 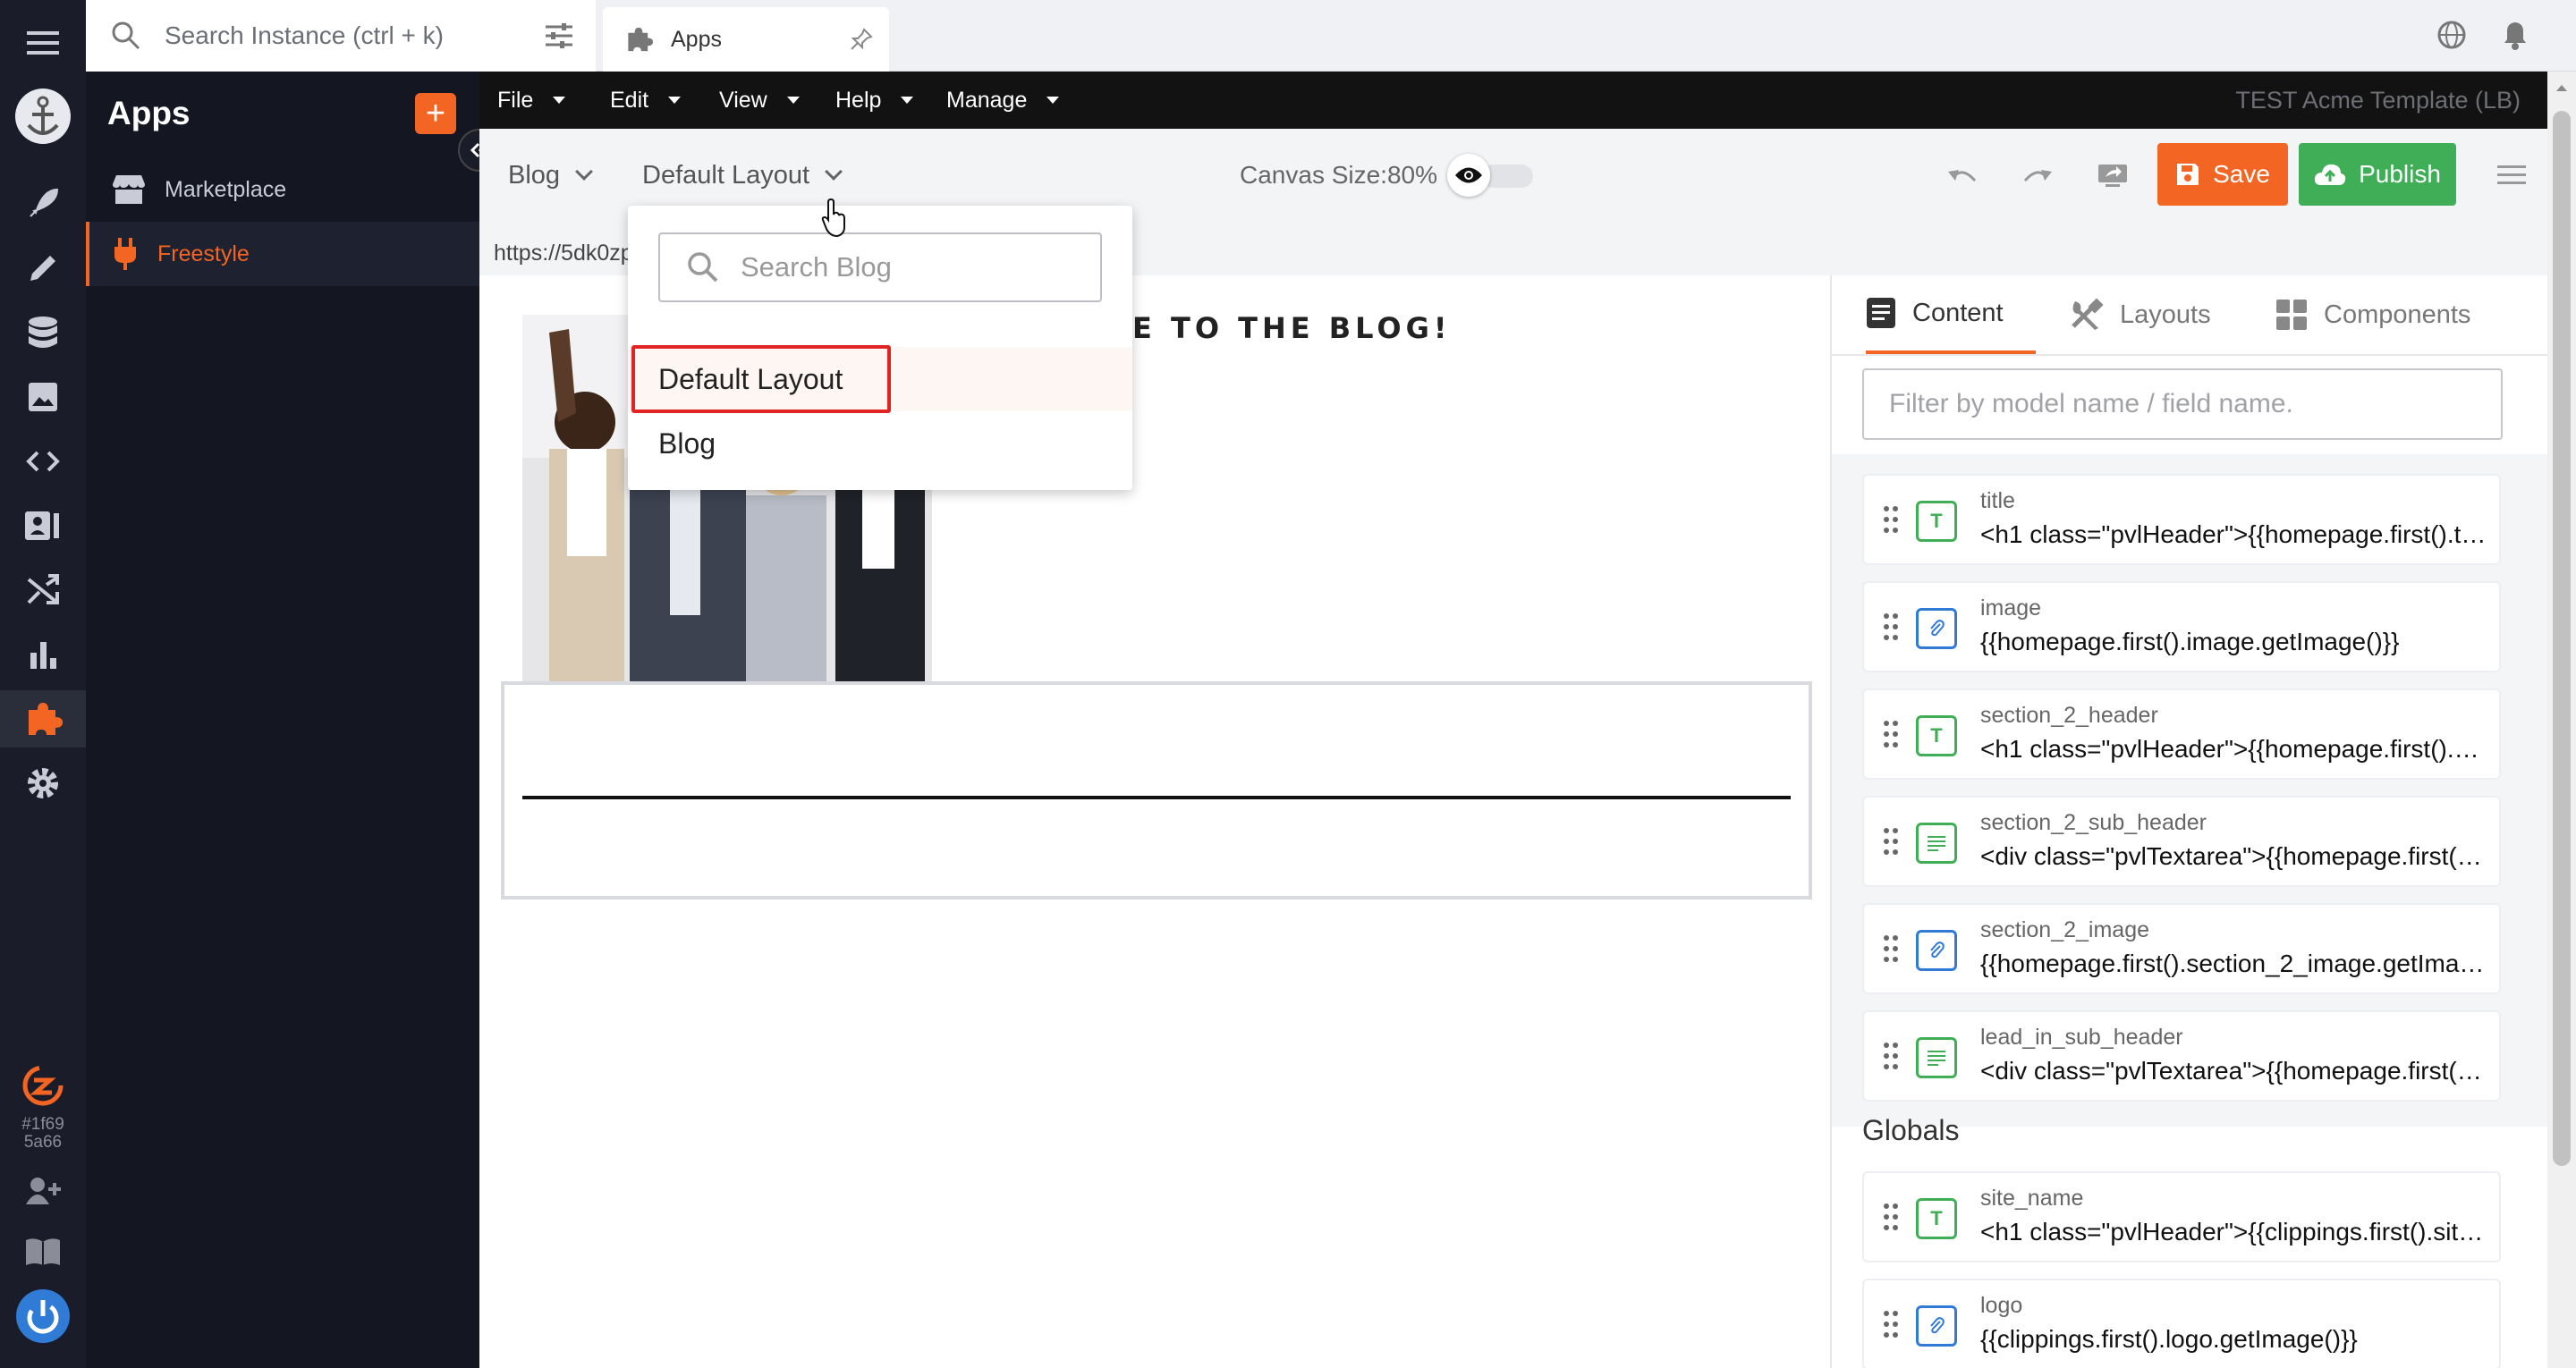 I want to click on sidebar-item-label: Freestyle, so click(x=203, y=253).